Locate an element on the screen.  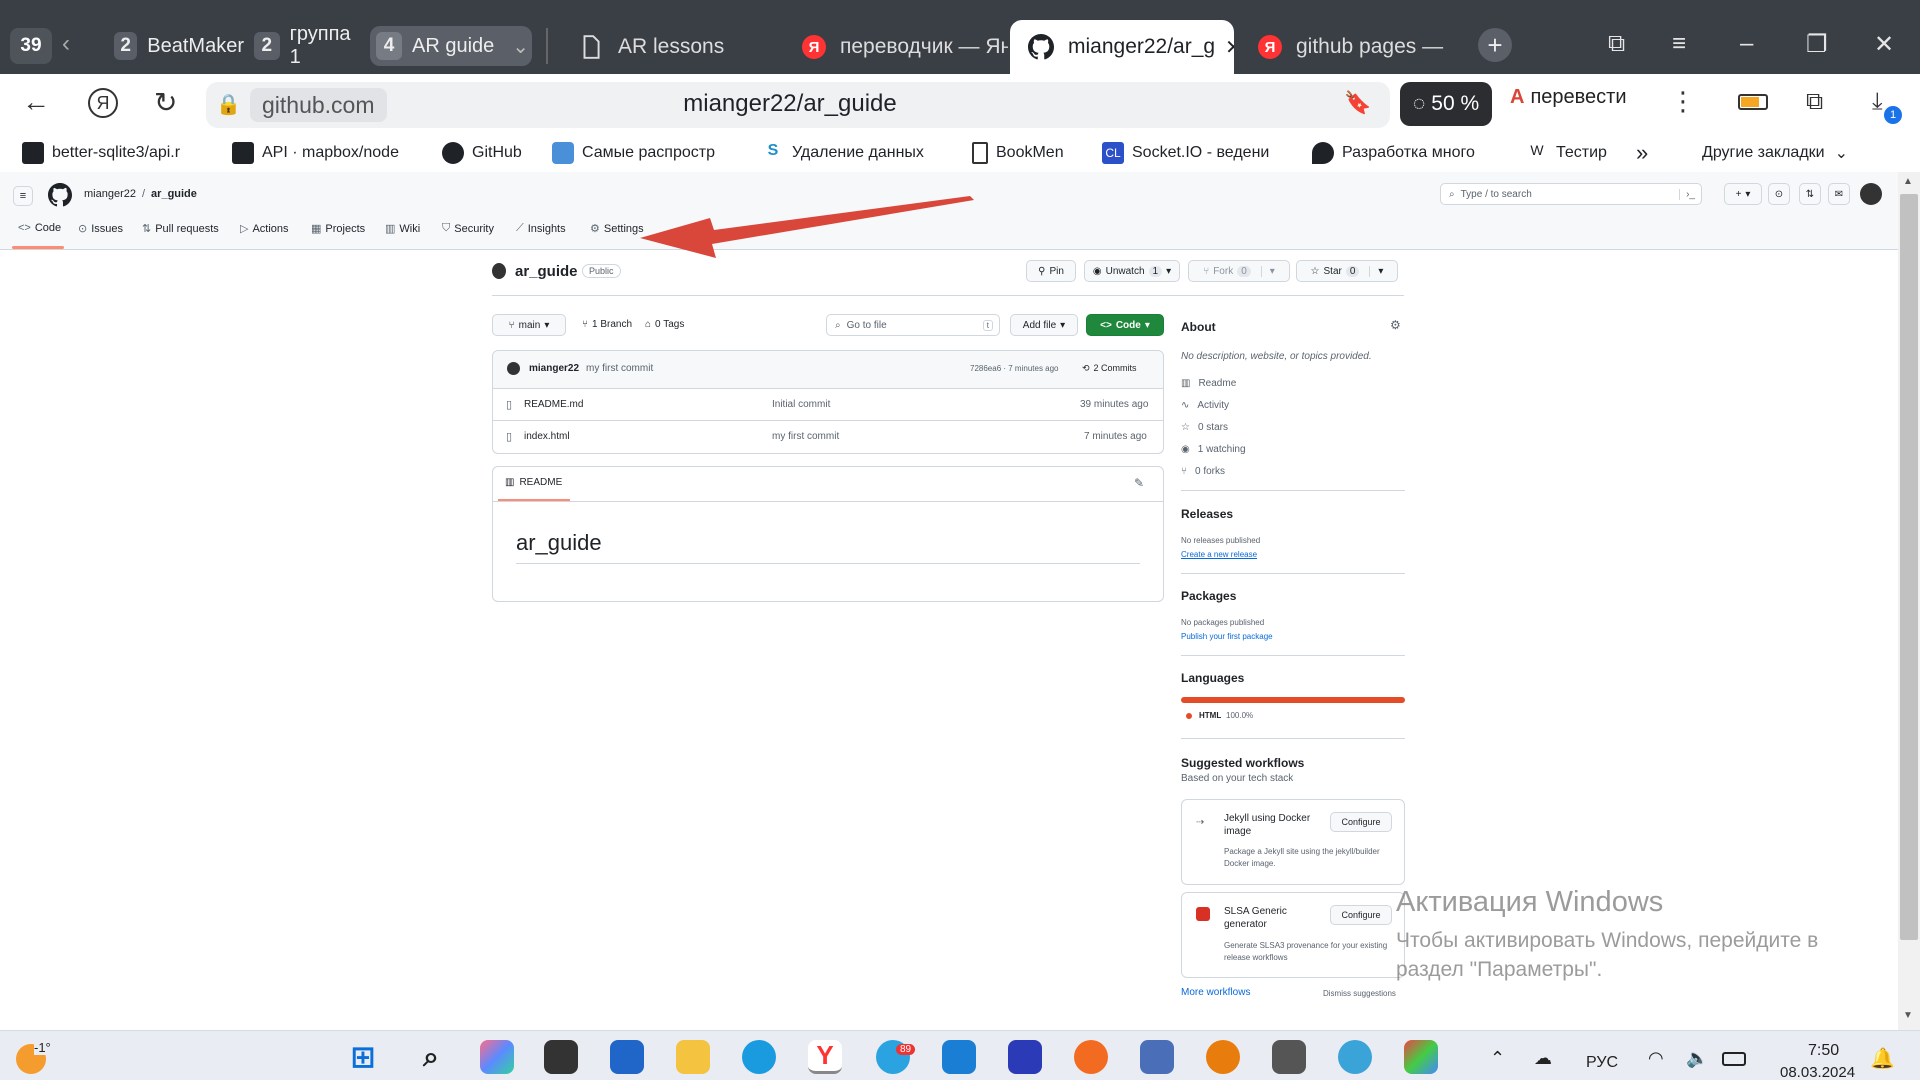
tab-security: ⛉ Security is located at coordinates (468, 228).